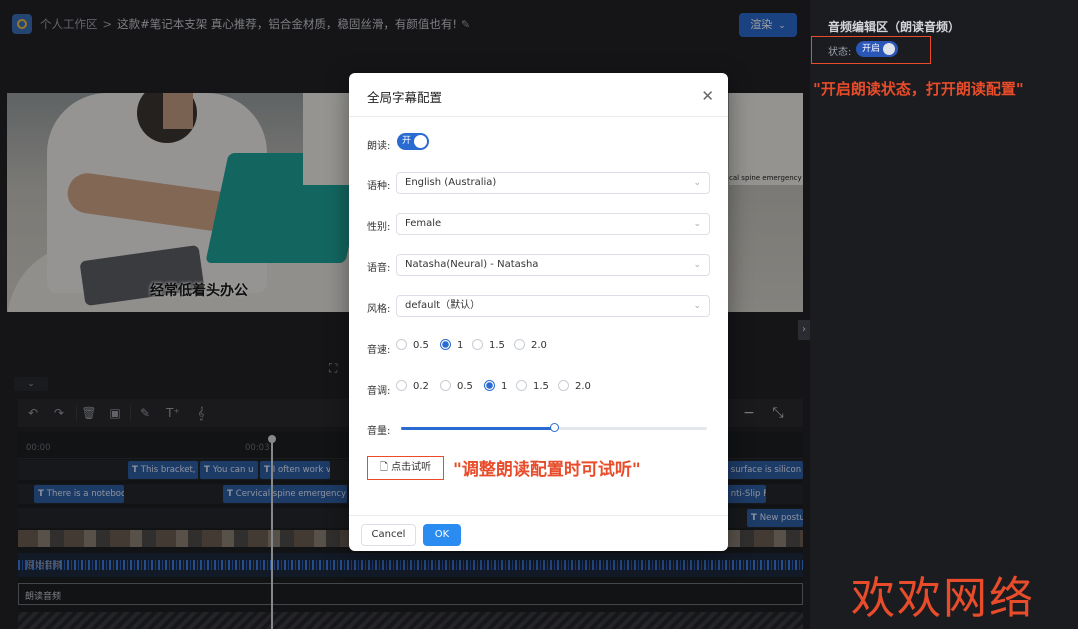 This screenshot has height=629, width=1078. Describe the element at coordinates (918, 89) in the screenshot. I see `annotation-text: "开启朗读状态，打开朗读配置"` at that location.